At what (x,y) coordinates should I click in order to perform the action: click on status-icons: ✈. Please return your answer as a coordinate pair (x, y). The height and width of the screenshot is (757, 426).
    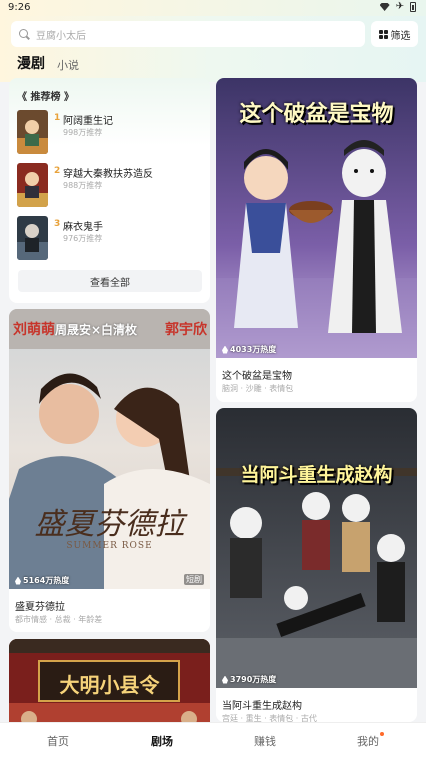
    Looking at the image, I should click on (397, 6).